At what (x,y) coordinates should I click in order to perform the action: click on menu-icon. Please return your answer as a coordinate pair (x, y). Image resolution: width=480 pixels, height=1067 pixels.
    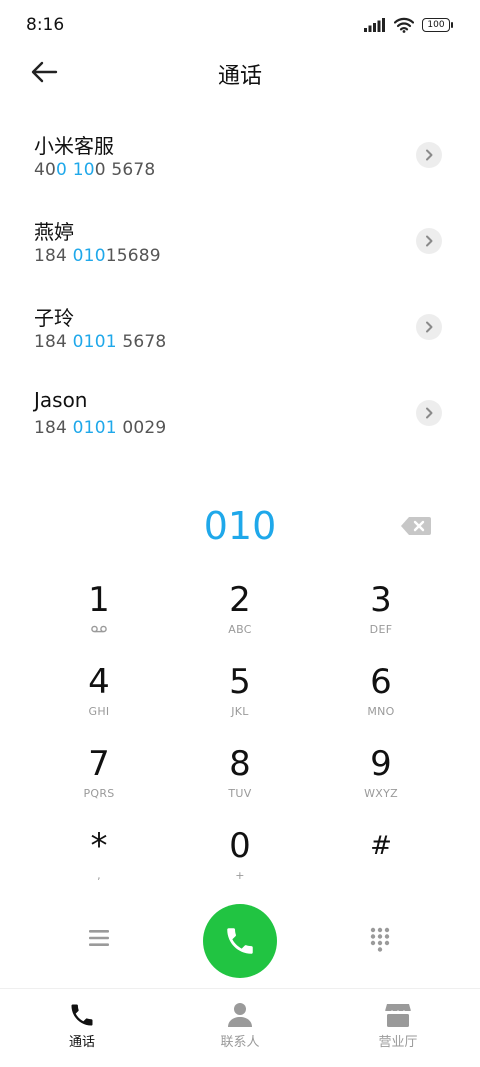
    Looking at the image, I should click on (99, 938).